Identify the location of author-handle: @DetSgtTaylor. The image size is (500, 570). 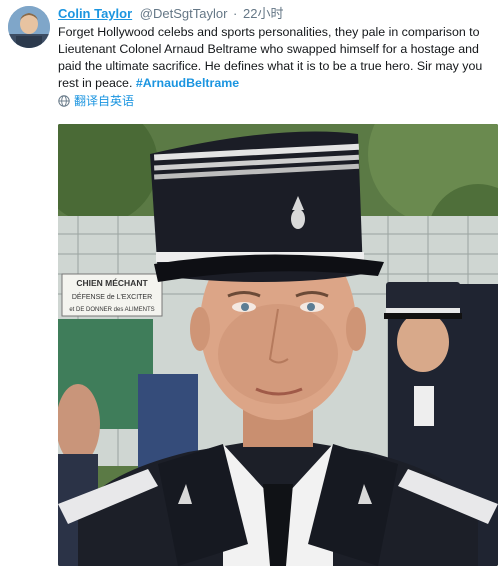
(184, 13).